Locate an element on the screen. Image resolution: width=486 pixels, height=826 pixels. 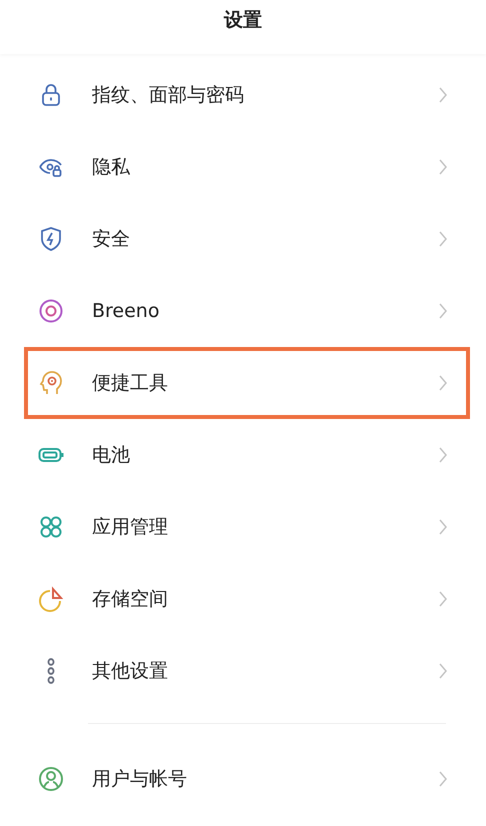
settings-label: 指纹、面部与密码 is located at coordinates (168, 95).